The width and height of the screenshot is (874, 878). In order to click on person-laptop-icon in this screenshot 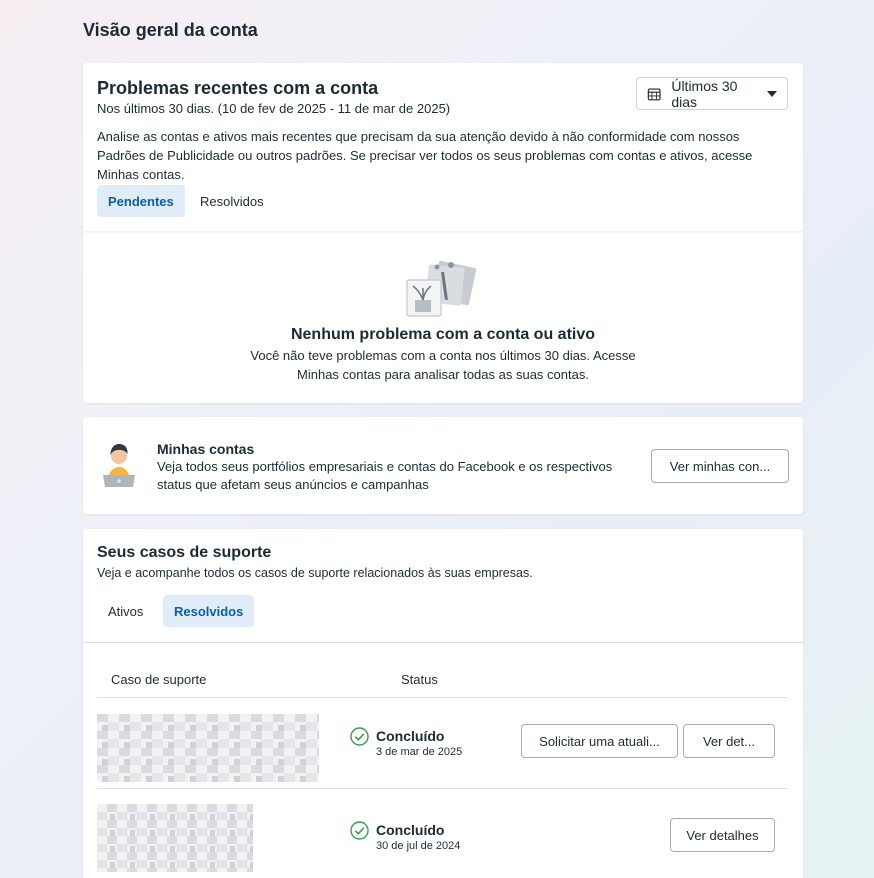, I will do `click(119, 465)`.